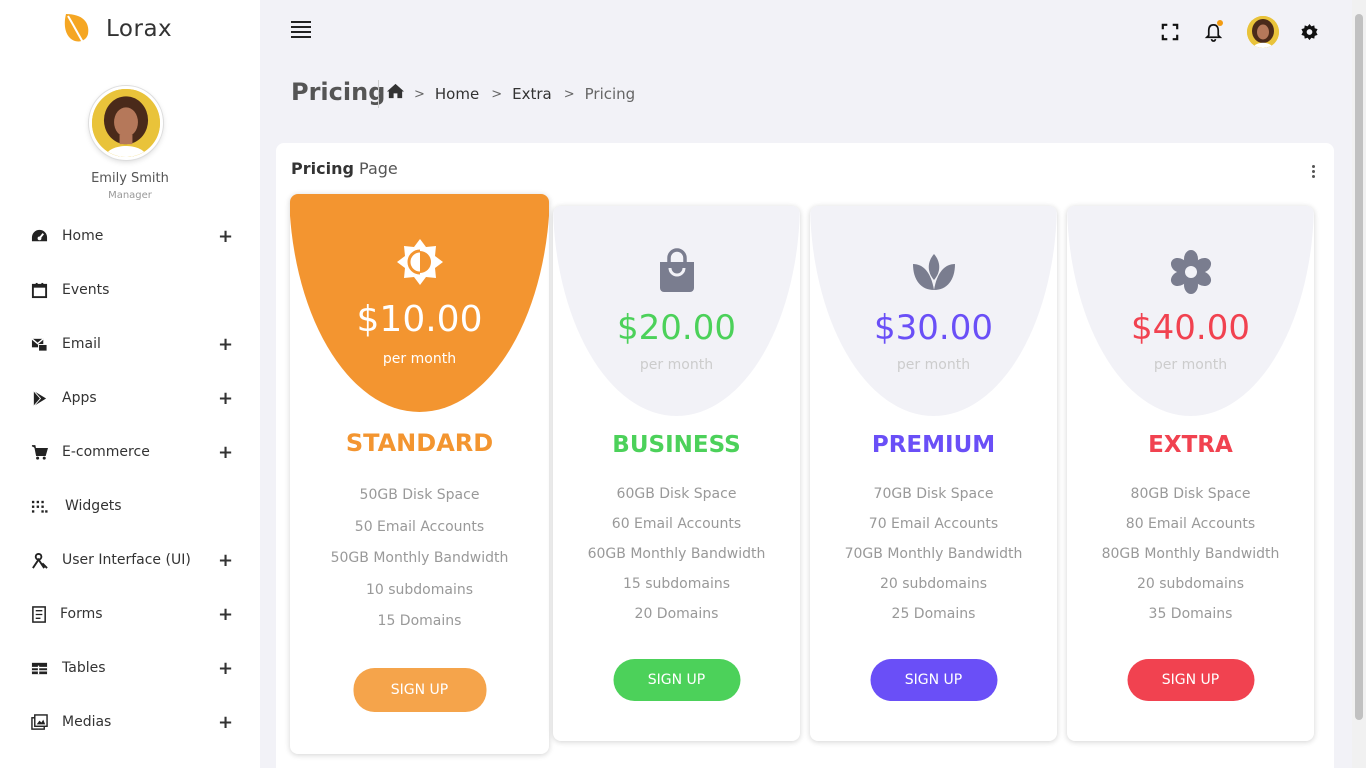 This screenshot has width=1366, height=768. I want to click on card-title-bold: Pricing, so click(322, 168).